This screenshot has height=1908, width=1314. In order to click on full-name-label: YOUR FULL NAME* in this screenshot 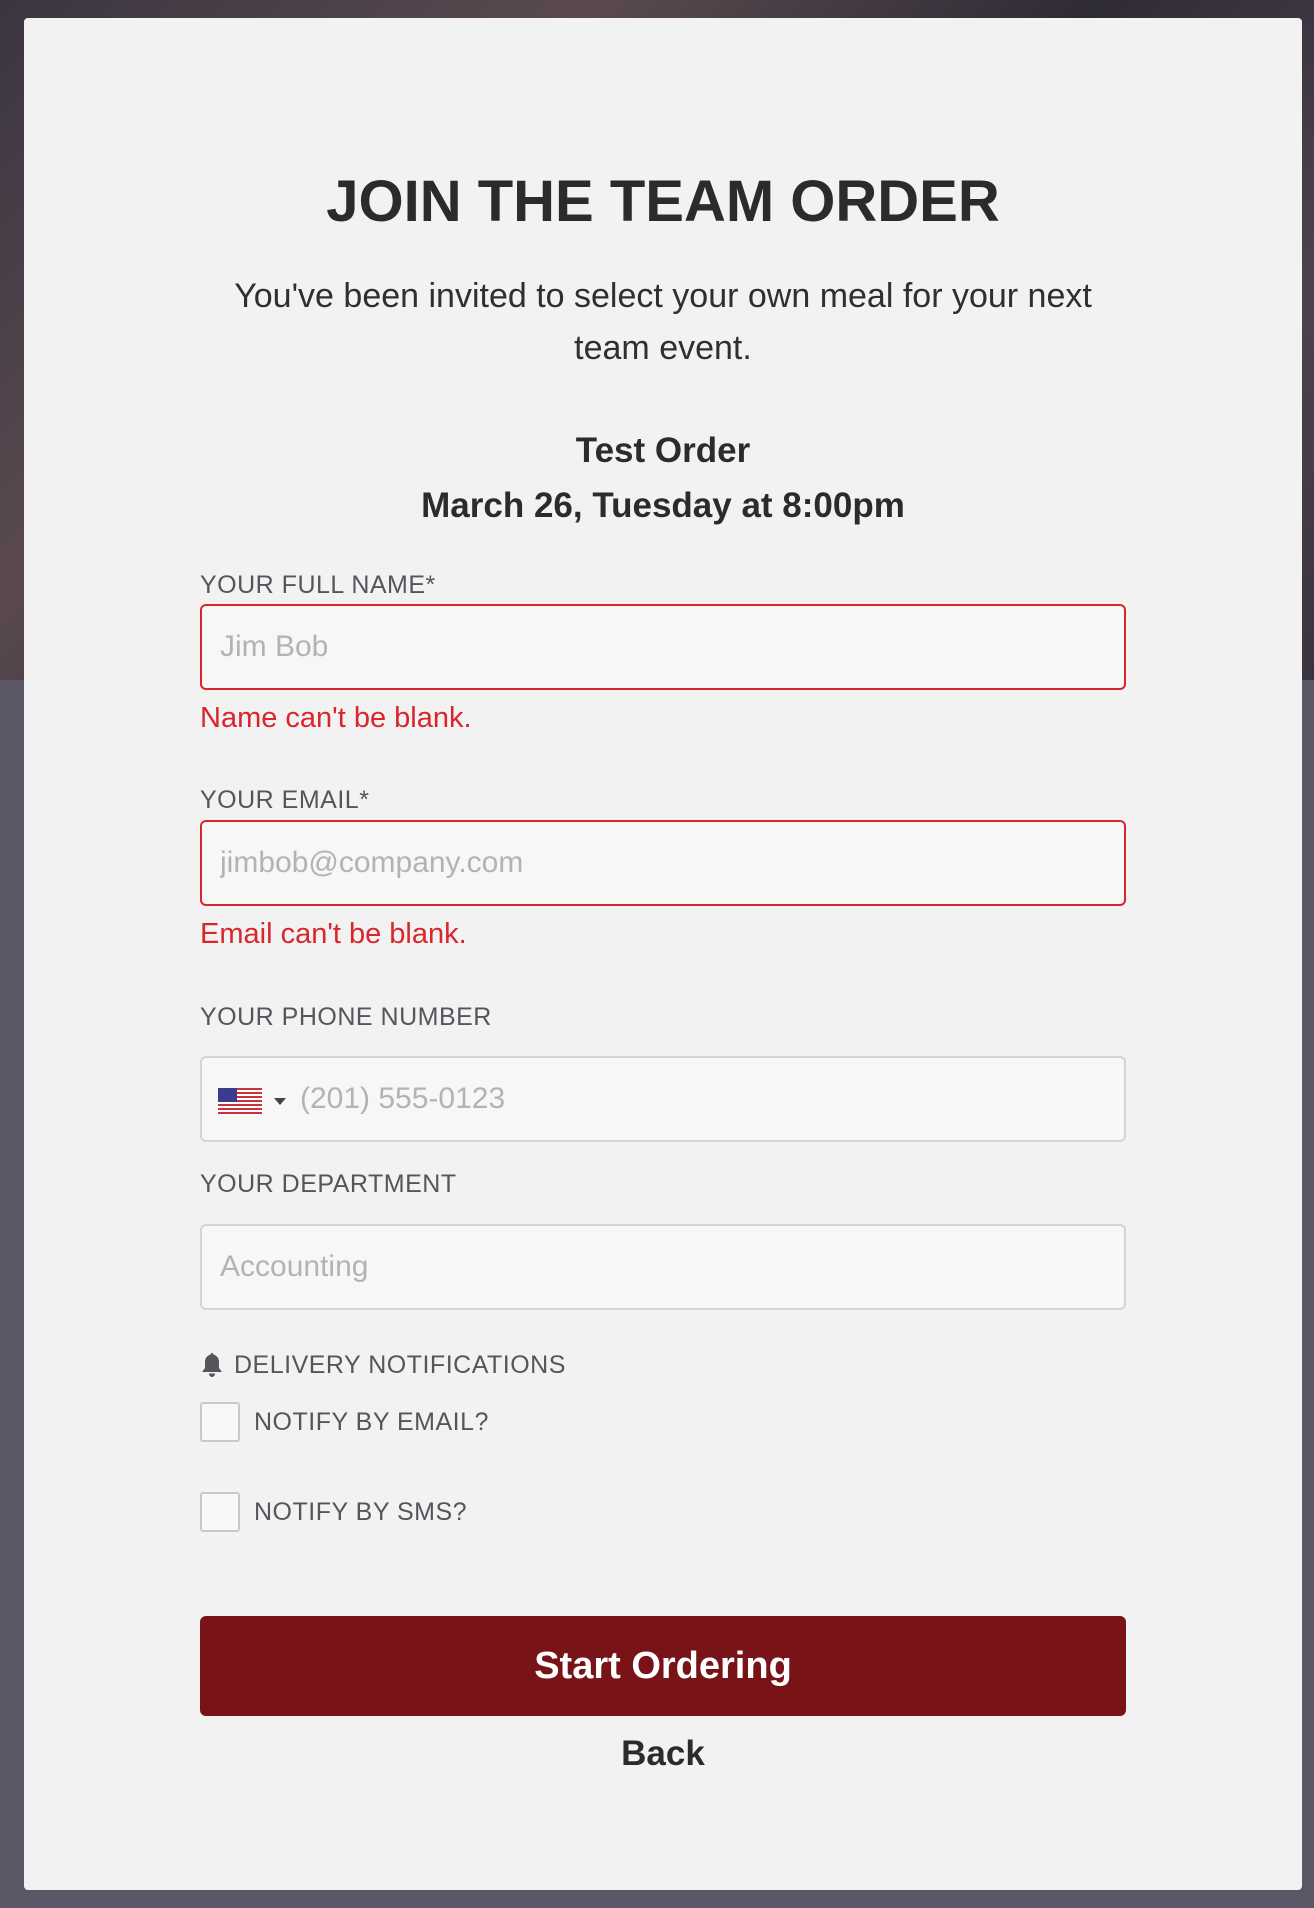, I will do `click(318, 585)`.